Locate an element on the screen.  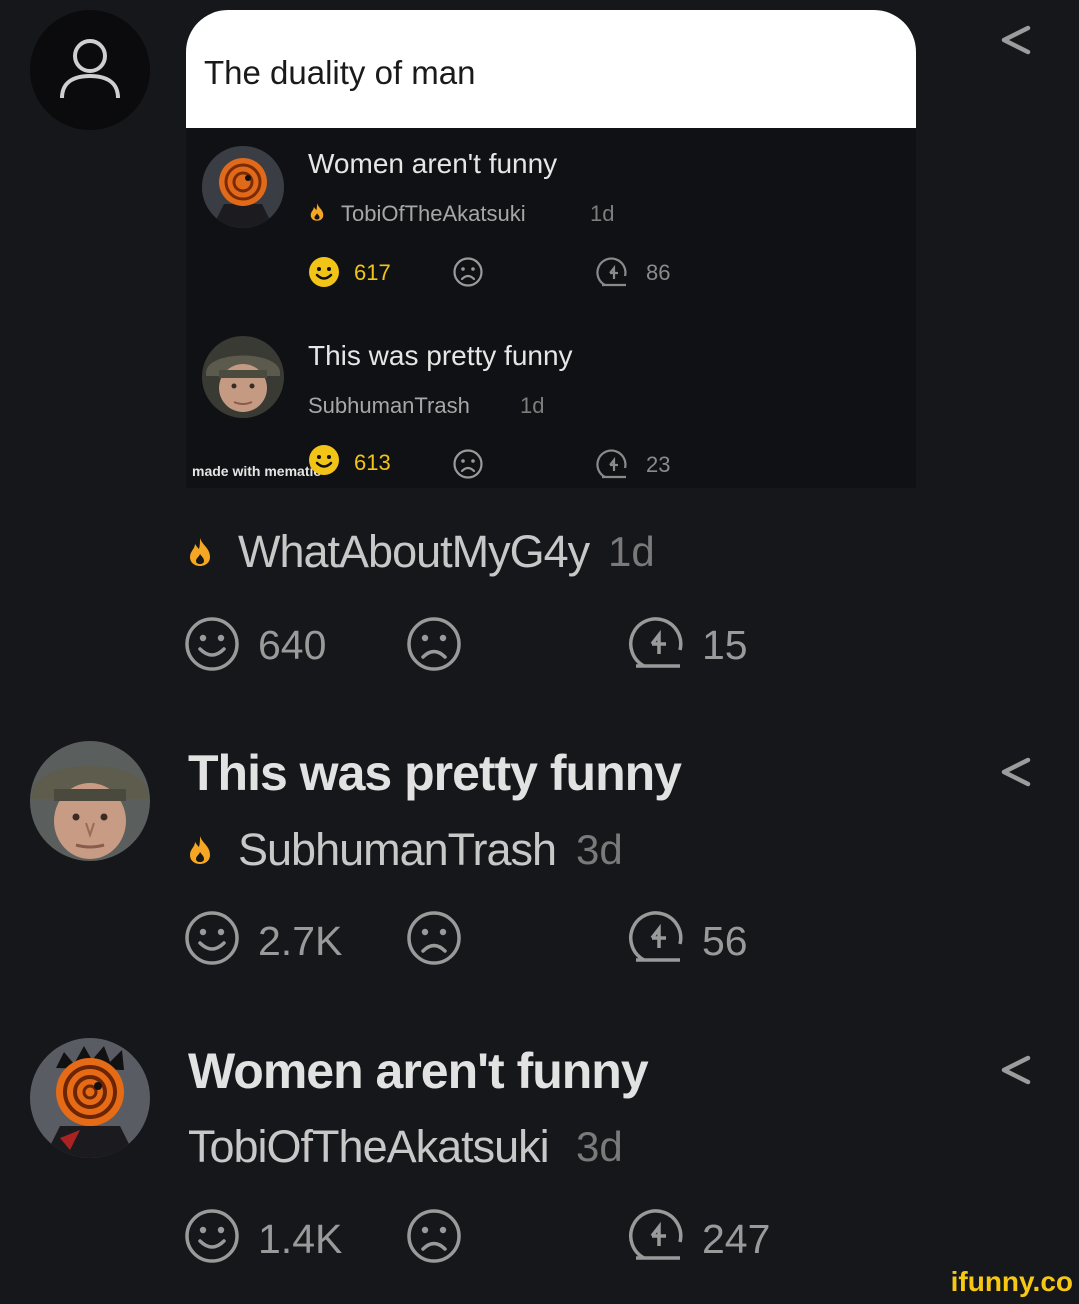
user-icon is located at coordinates (90, 69).